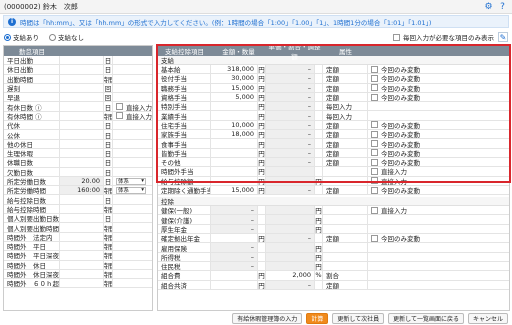  I want to click on attendance-label: 時間外 ６０ｈ超, so click(32, 283).